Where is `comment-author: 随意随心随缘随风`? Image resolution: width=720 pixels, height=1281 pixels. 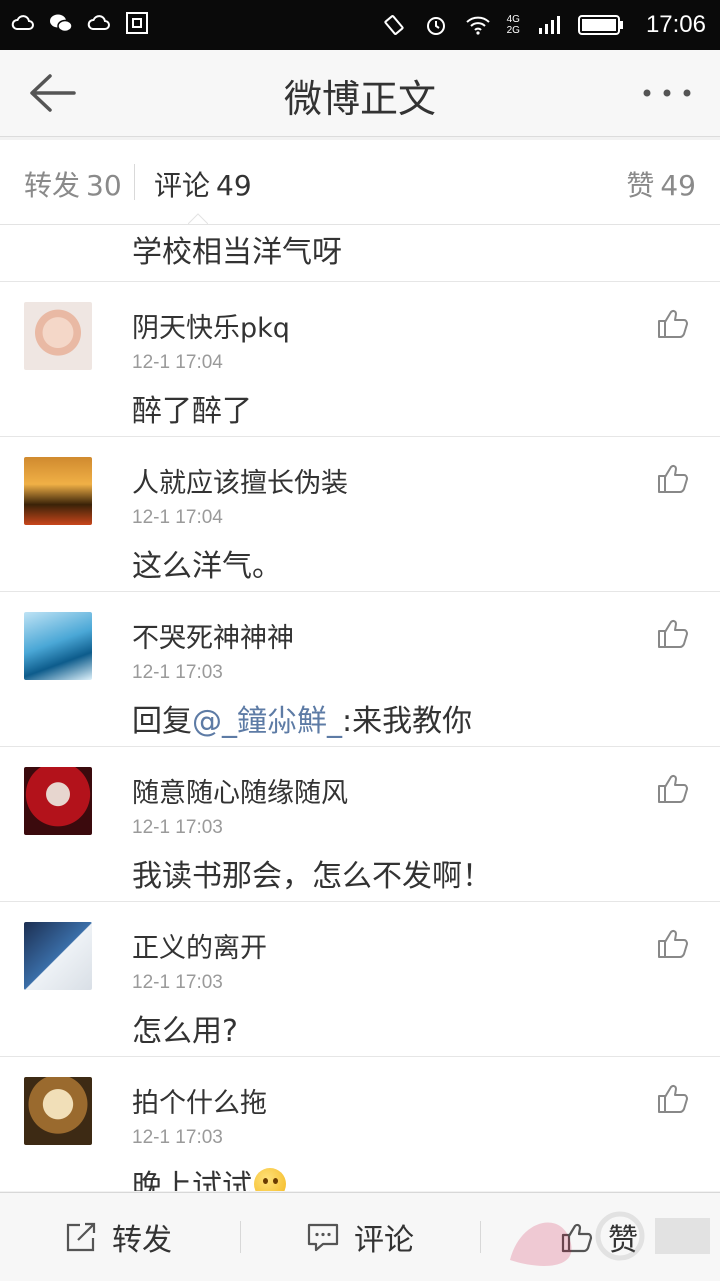
comment-author: 随意随心随缘随风 is located at coordinates (240, 790).